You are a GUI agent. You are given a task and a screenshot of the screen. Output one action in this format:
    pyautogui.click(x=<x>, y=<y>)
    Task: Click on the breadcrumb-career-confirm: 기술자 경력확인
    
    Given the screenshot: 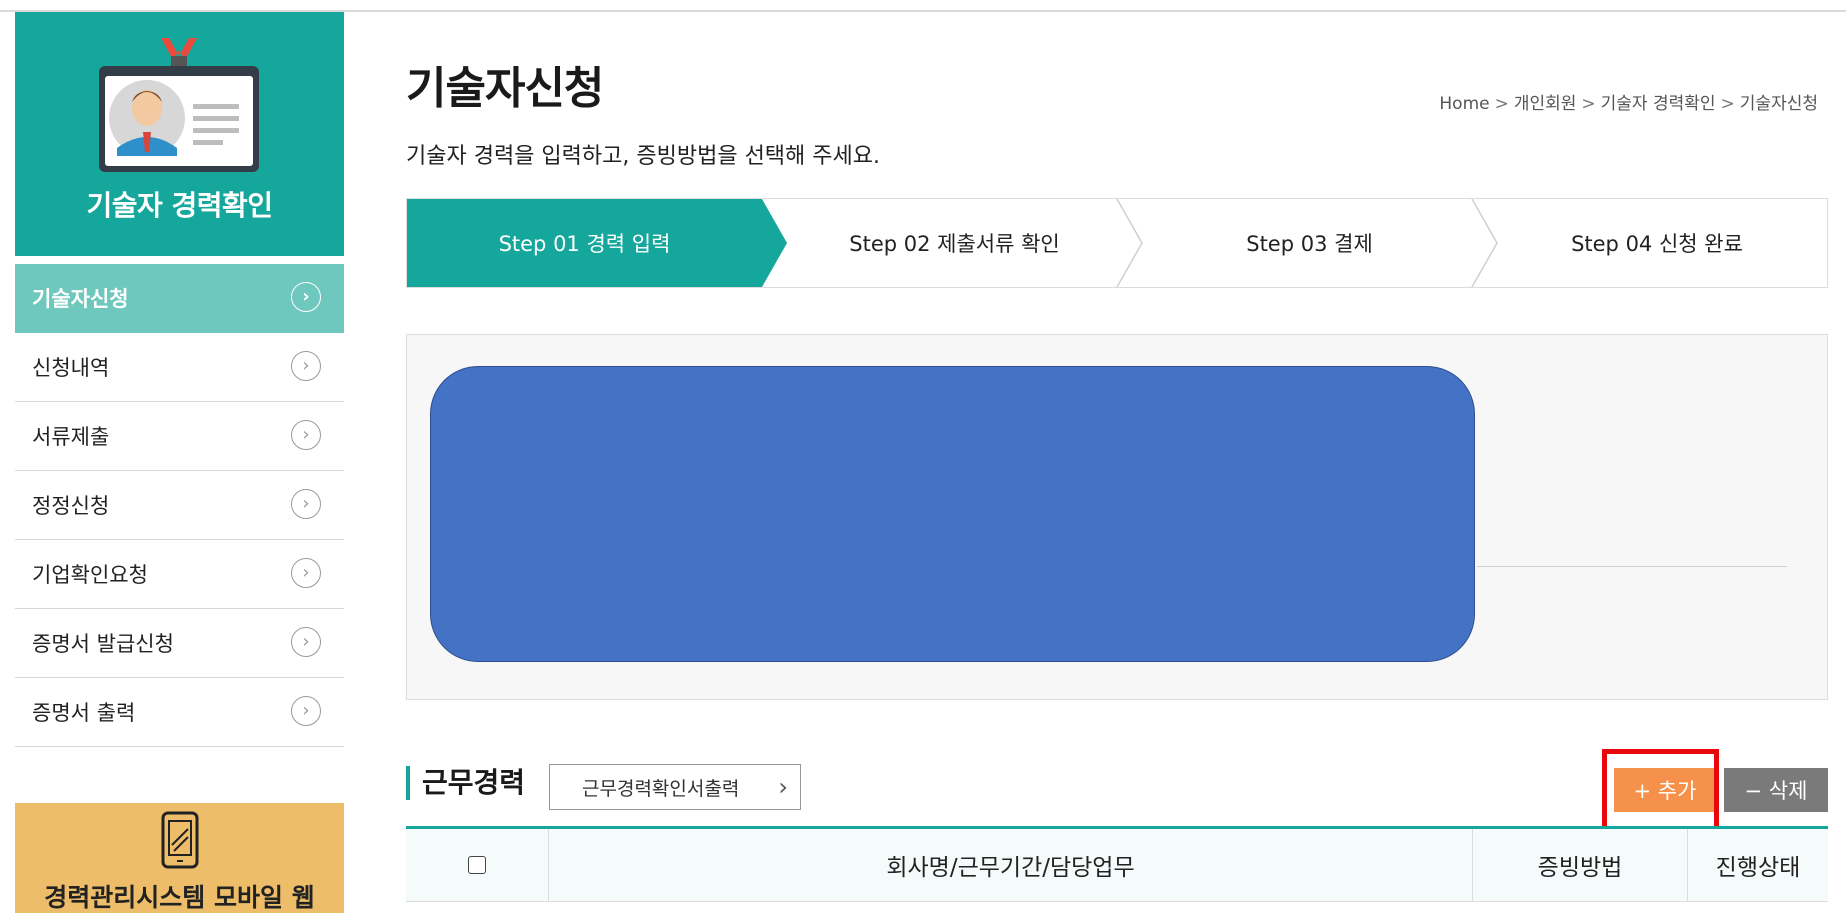 What is the action you would take?
    pyautogui.click(x=1658, y=104)
    